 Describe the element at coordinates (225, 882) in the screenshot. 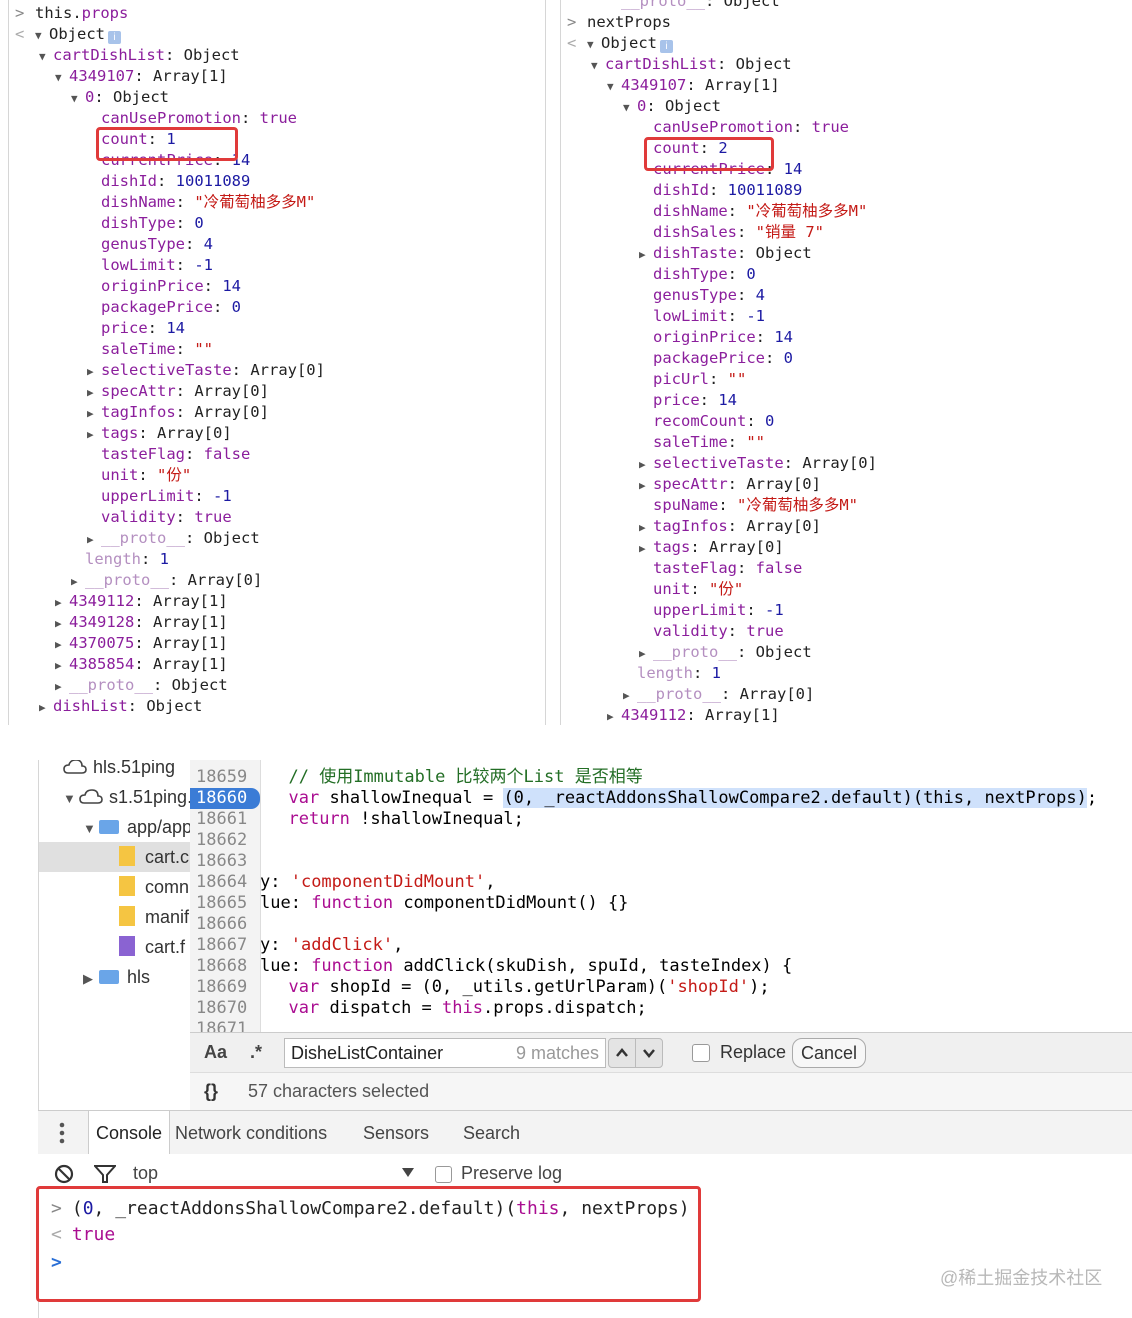

I see `line-number: 18664` at that location.